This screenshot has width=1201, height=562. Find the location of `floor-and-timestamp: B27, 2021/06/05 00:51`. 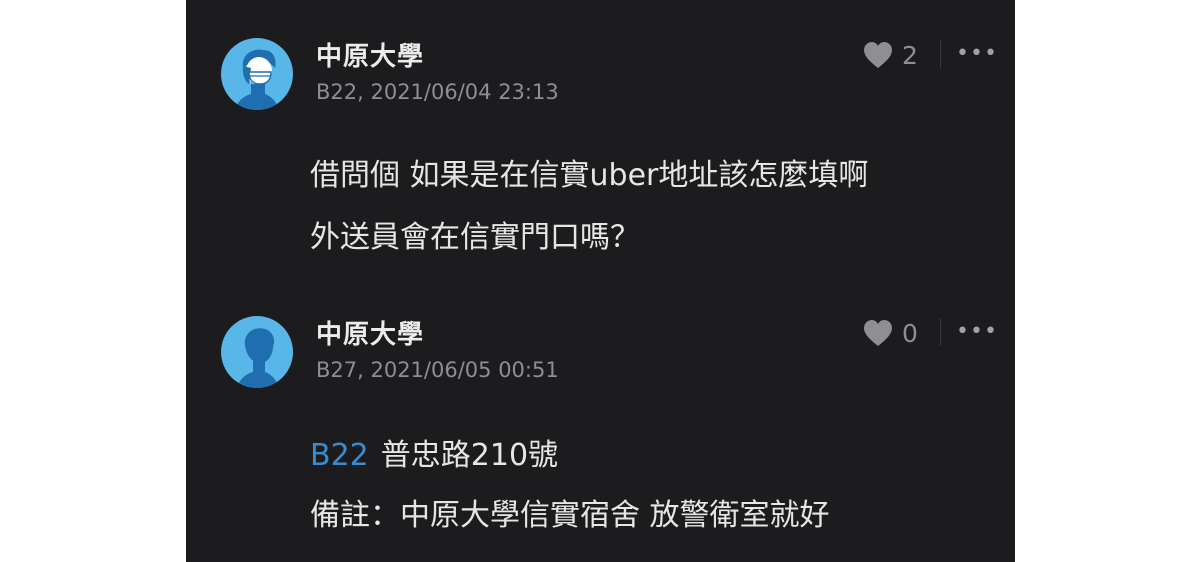

floor-and-timestamp: B27, 2021/06/05 00:51 is located at coordinates (437, 370).